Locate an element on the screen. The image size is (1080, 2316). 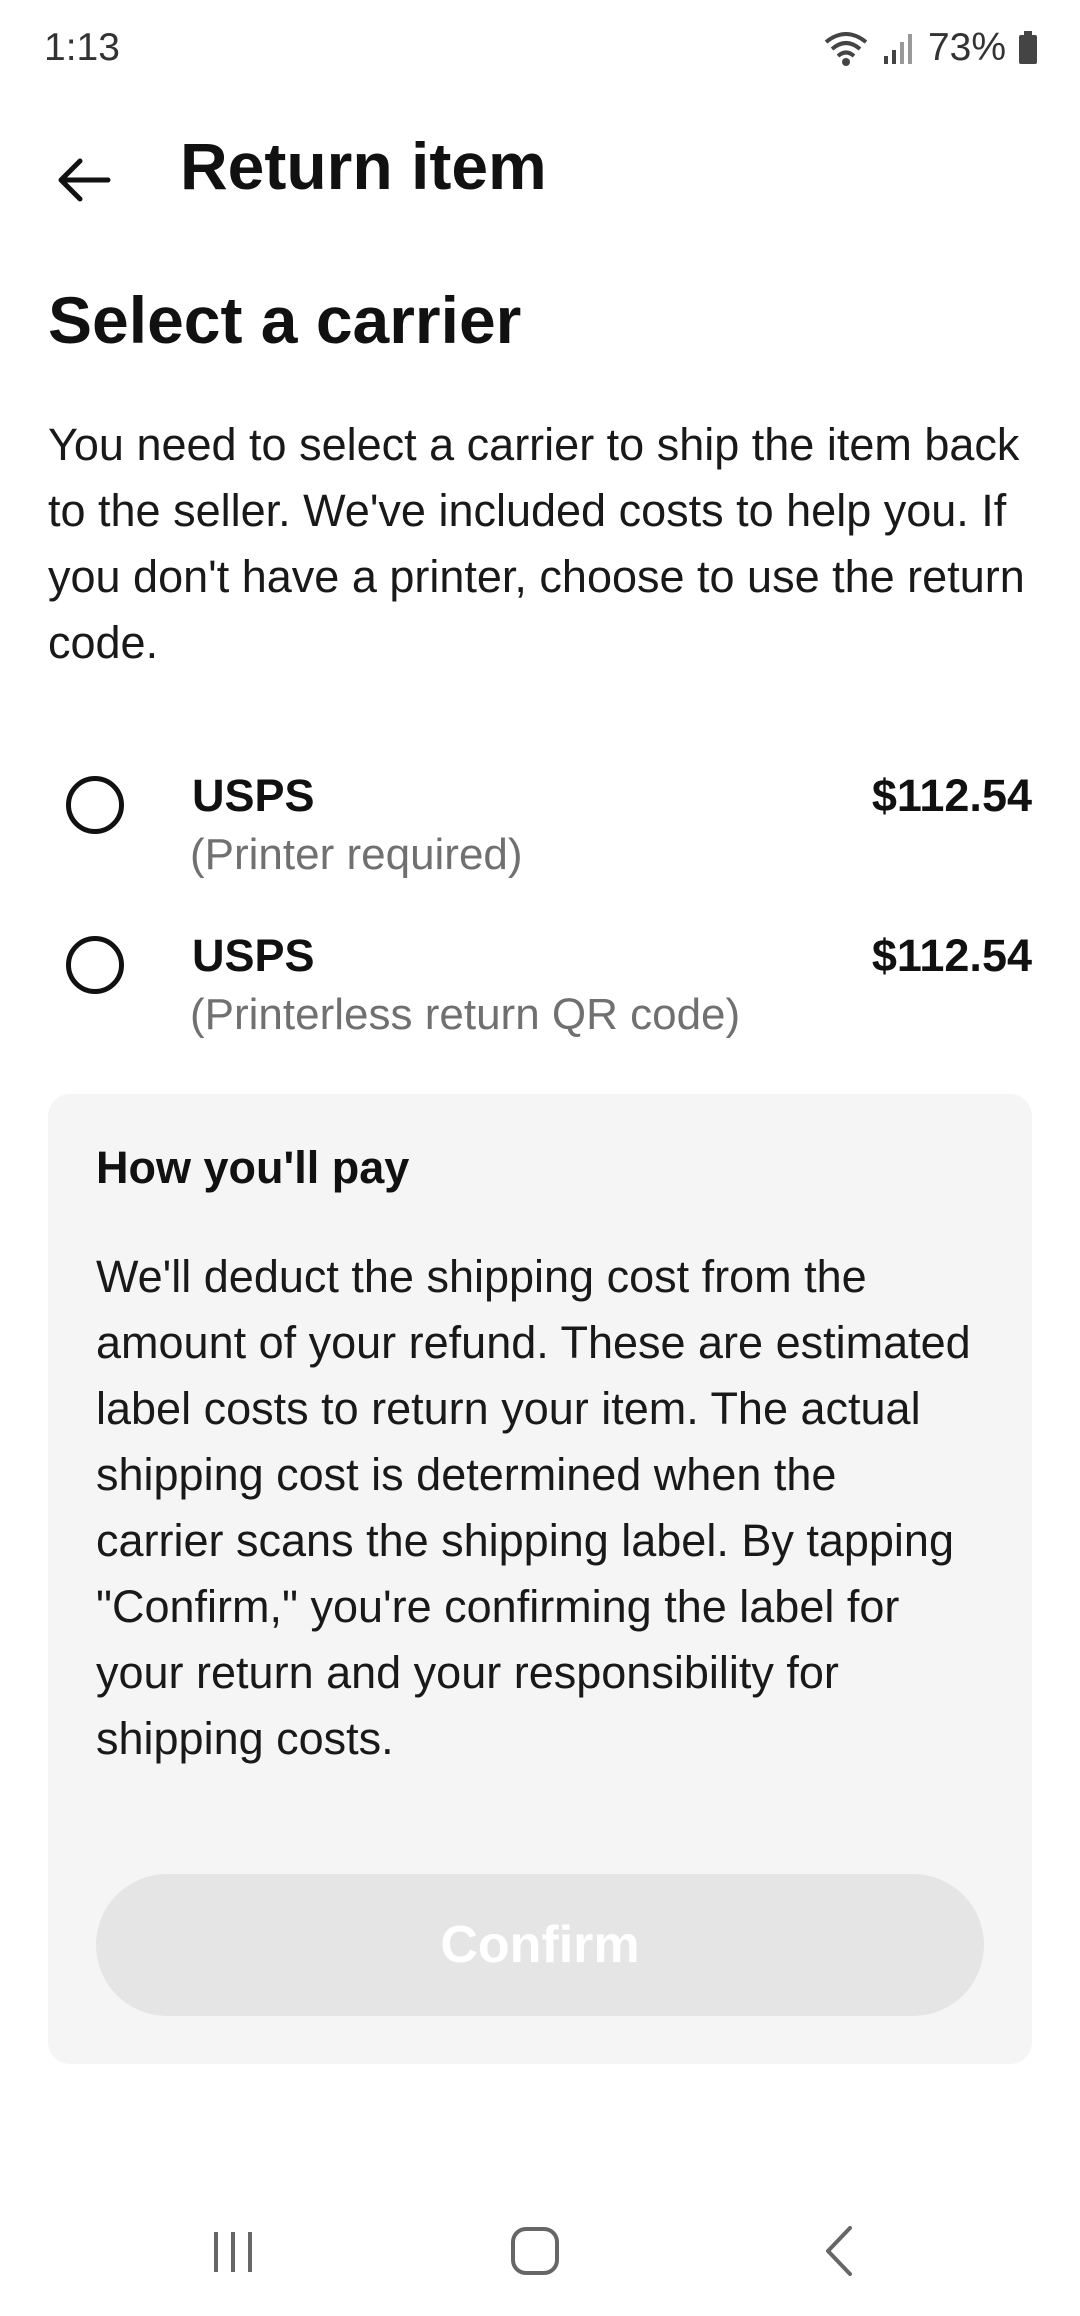
carrier-note: (Printer required) is located at coordinates (356, 854).